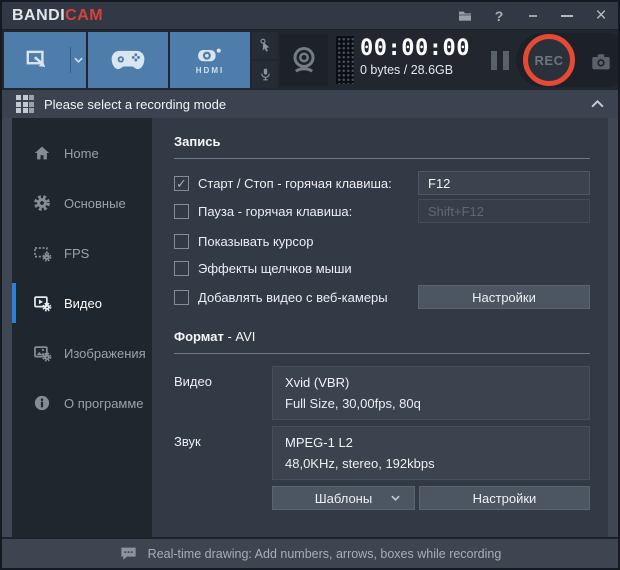  Describe the element at coordinates (504, 183) in the screenshot. I see `startstop-hotkey-input` at that location.